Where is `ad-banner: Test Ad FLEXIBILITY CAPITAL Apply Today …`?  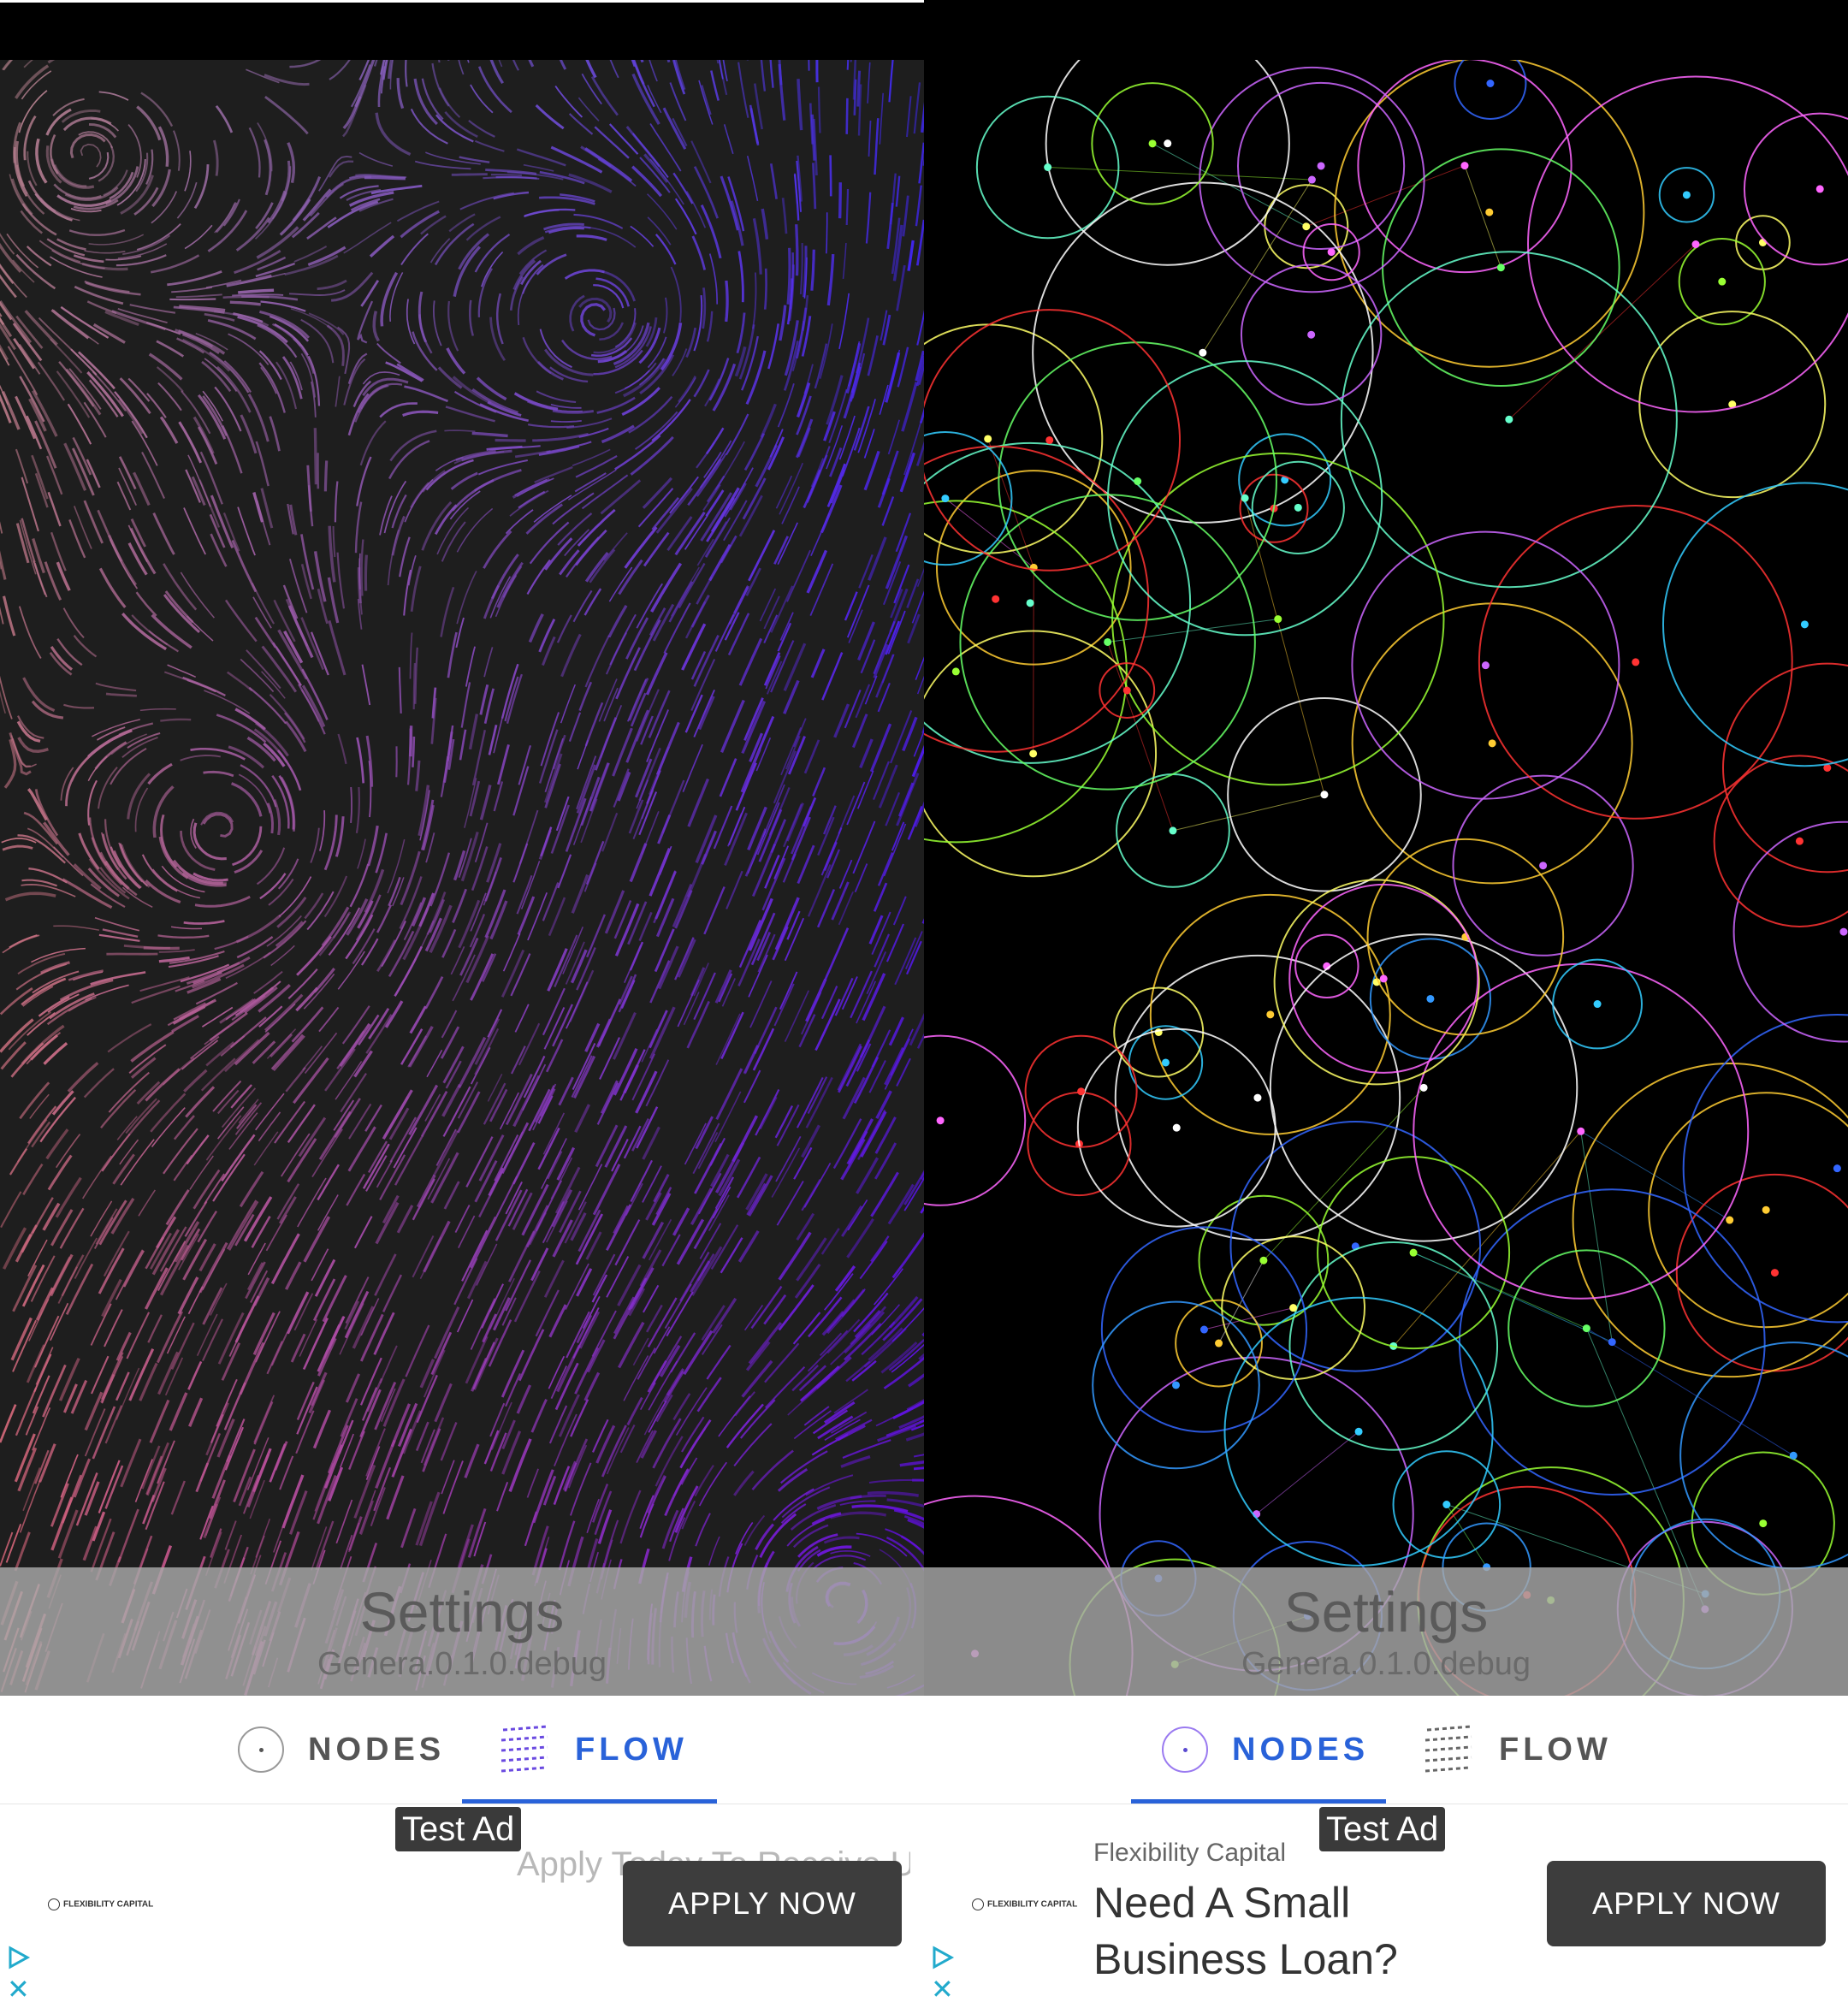 ad-banner: Test Ad FLEXIBILITY CAPITAL Apply Today … is located at coordinates (462, 1903).